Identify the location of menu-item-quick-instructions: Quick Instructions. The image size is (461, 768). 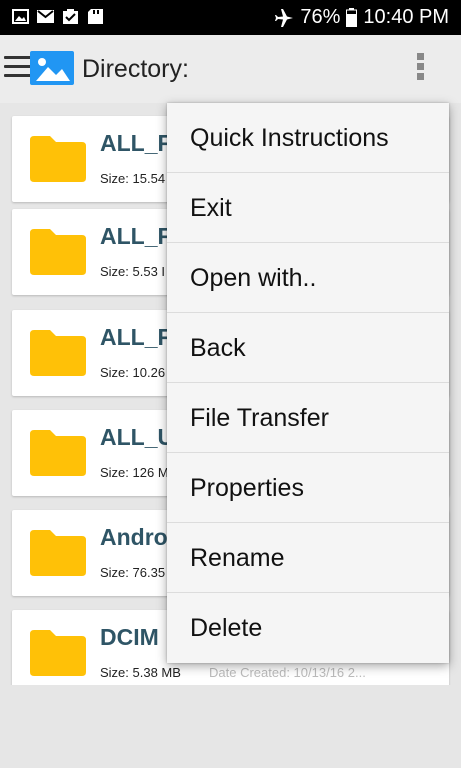
(308, 138).